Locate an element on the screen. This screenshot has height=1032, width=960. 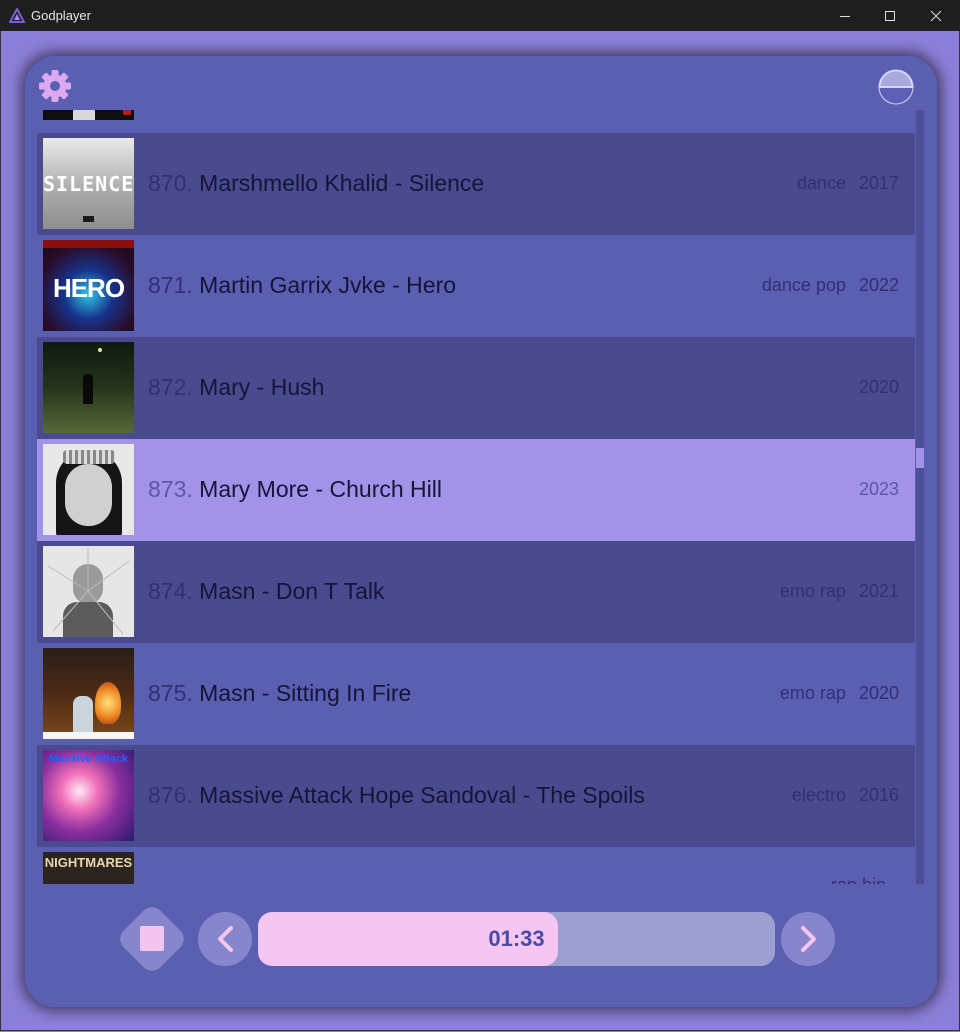
track-row: NIGHTMARES rap hip is located at coordinates (476, 865).